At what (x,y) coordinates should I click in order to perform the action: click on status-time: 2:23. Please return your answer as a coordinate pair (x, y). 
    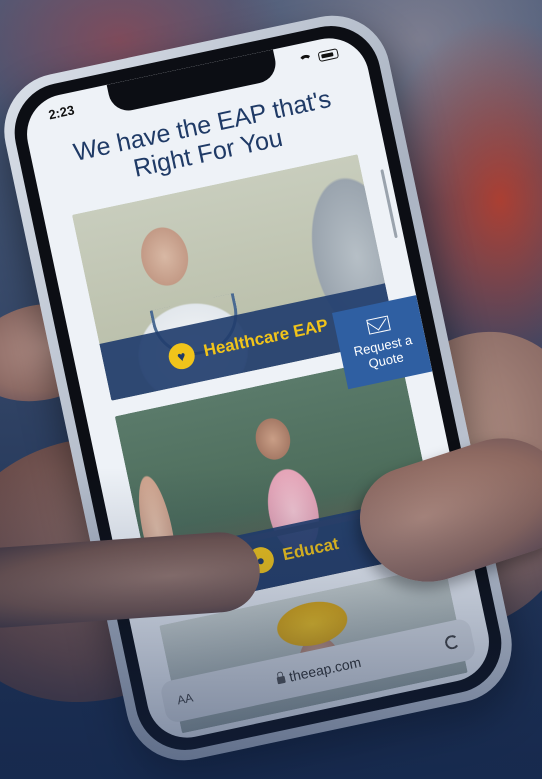
    Looking at the image, I should click on (61, 111).